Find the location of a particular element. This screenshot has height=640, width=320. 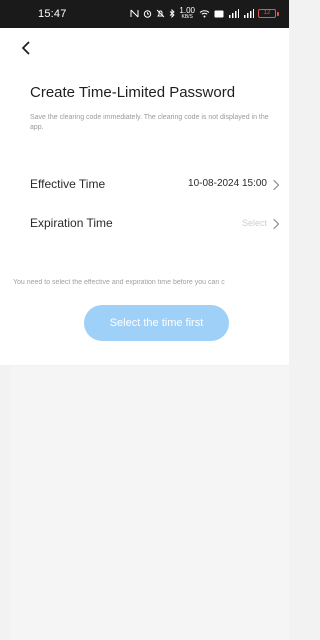

hd-icon is located at coordinates (219, 13).